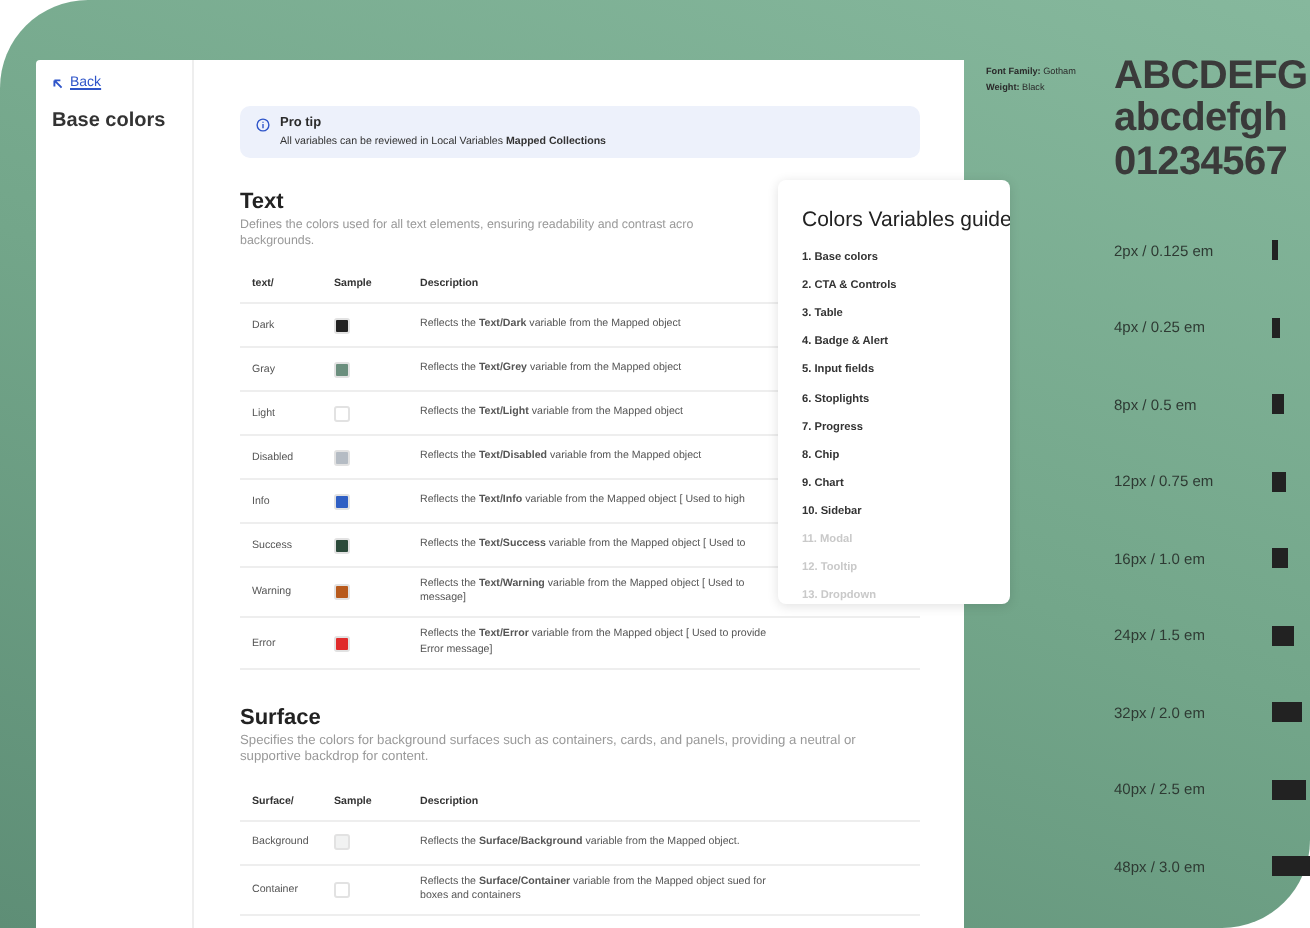 This screenshot has height=928, width=1310. I want to click on type-sample: ABCDEFG, so click(1211, 77).